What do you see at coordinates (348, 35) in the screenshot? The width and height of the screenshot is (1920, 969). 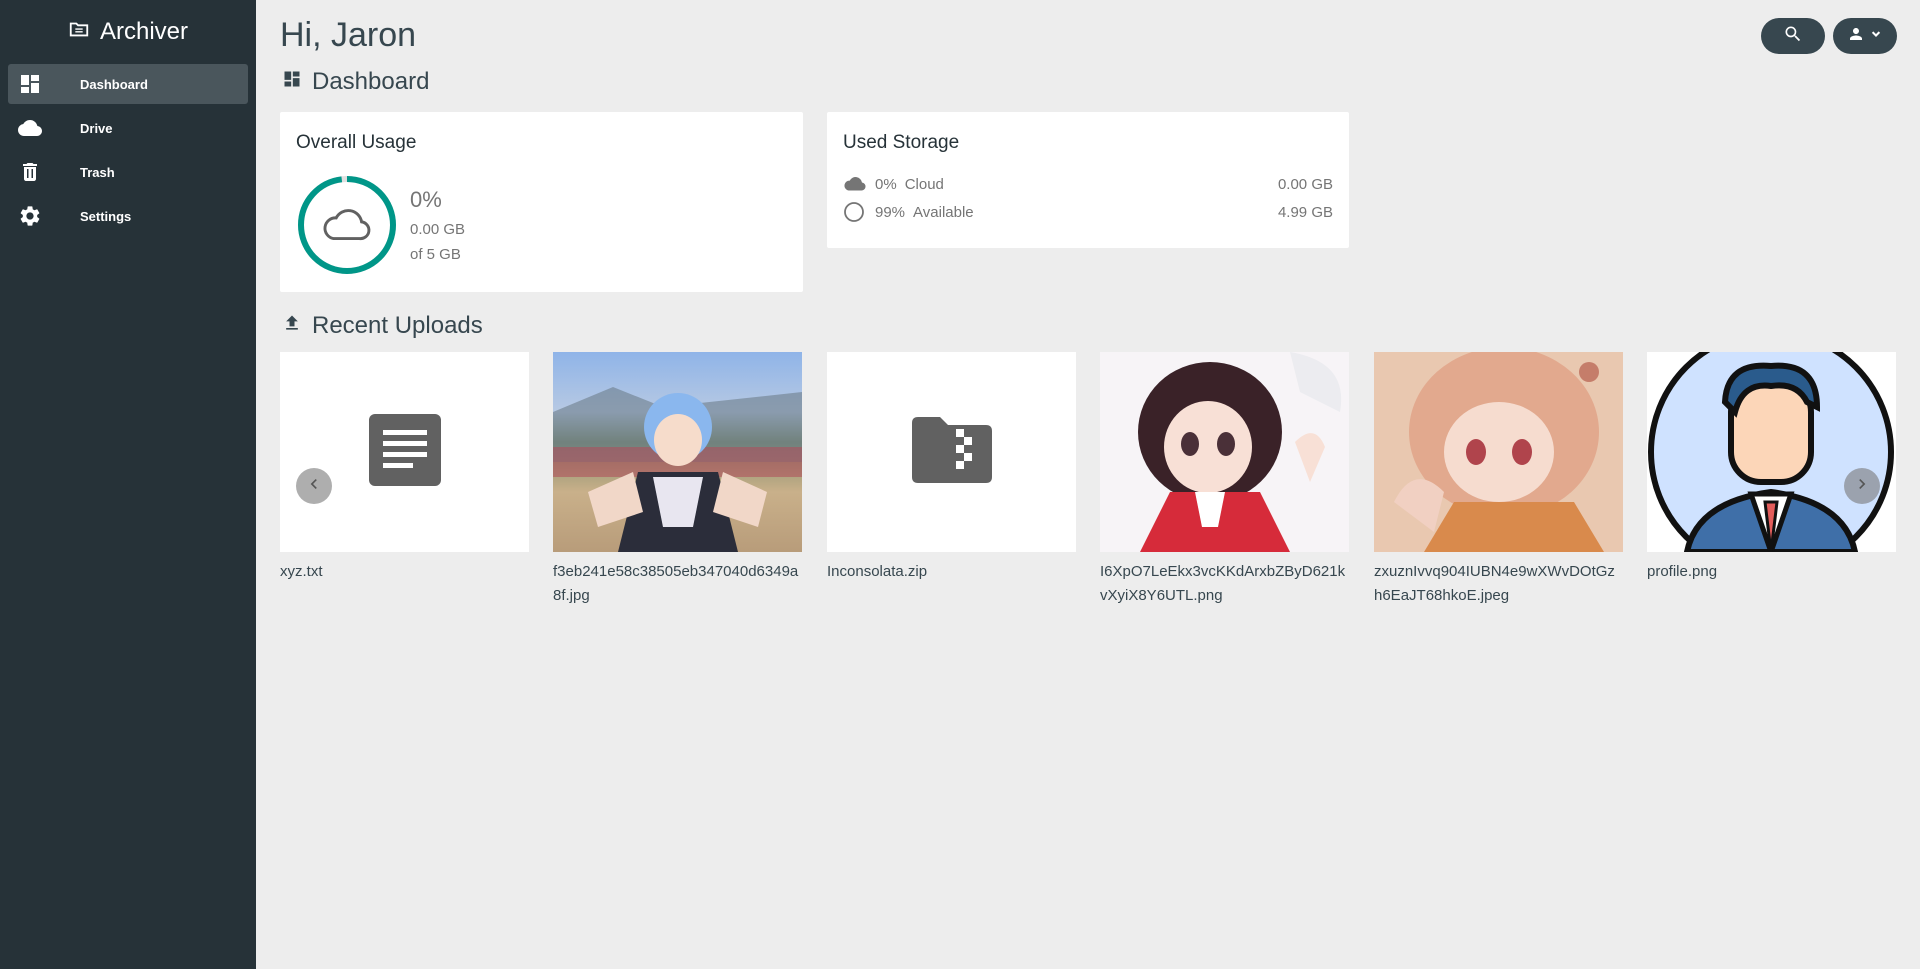 I see `page-greeting: Hi, Jaron` at bounding box center [348, 35].